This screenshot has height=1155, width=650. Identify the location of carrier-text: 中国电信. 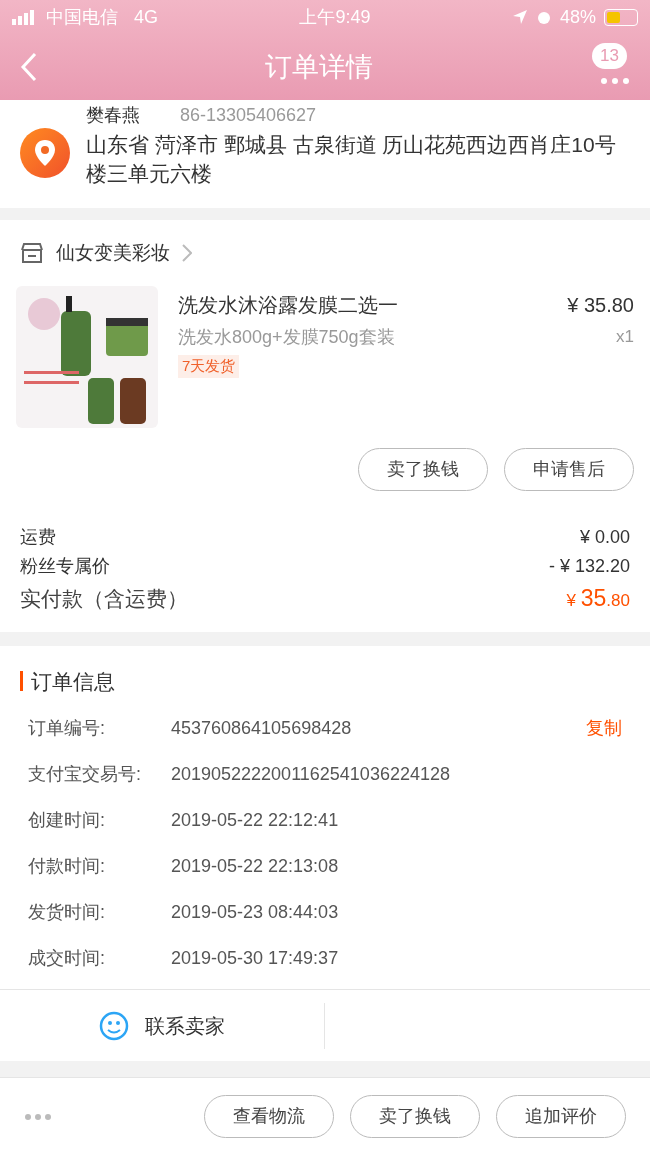
(82, 17).